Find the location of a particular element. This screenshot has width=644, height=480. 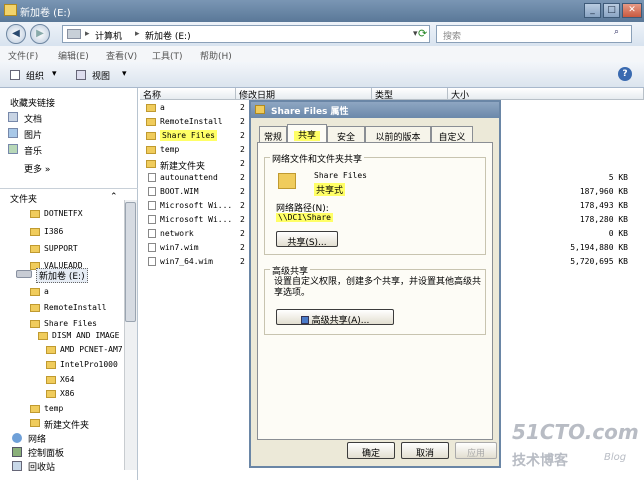

maximize-button: □ is located at coordinates (611, 10).